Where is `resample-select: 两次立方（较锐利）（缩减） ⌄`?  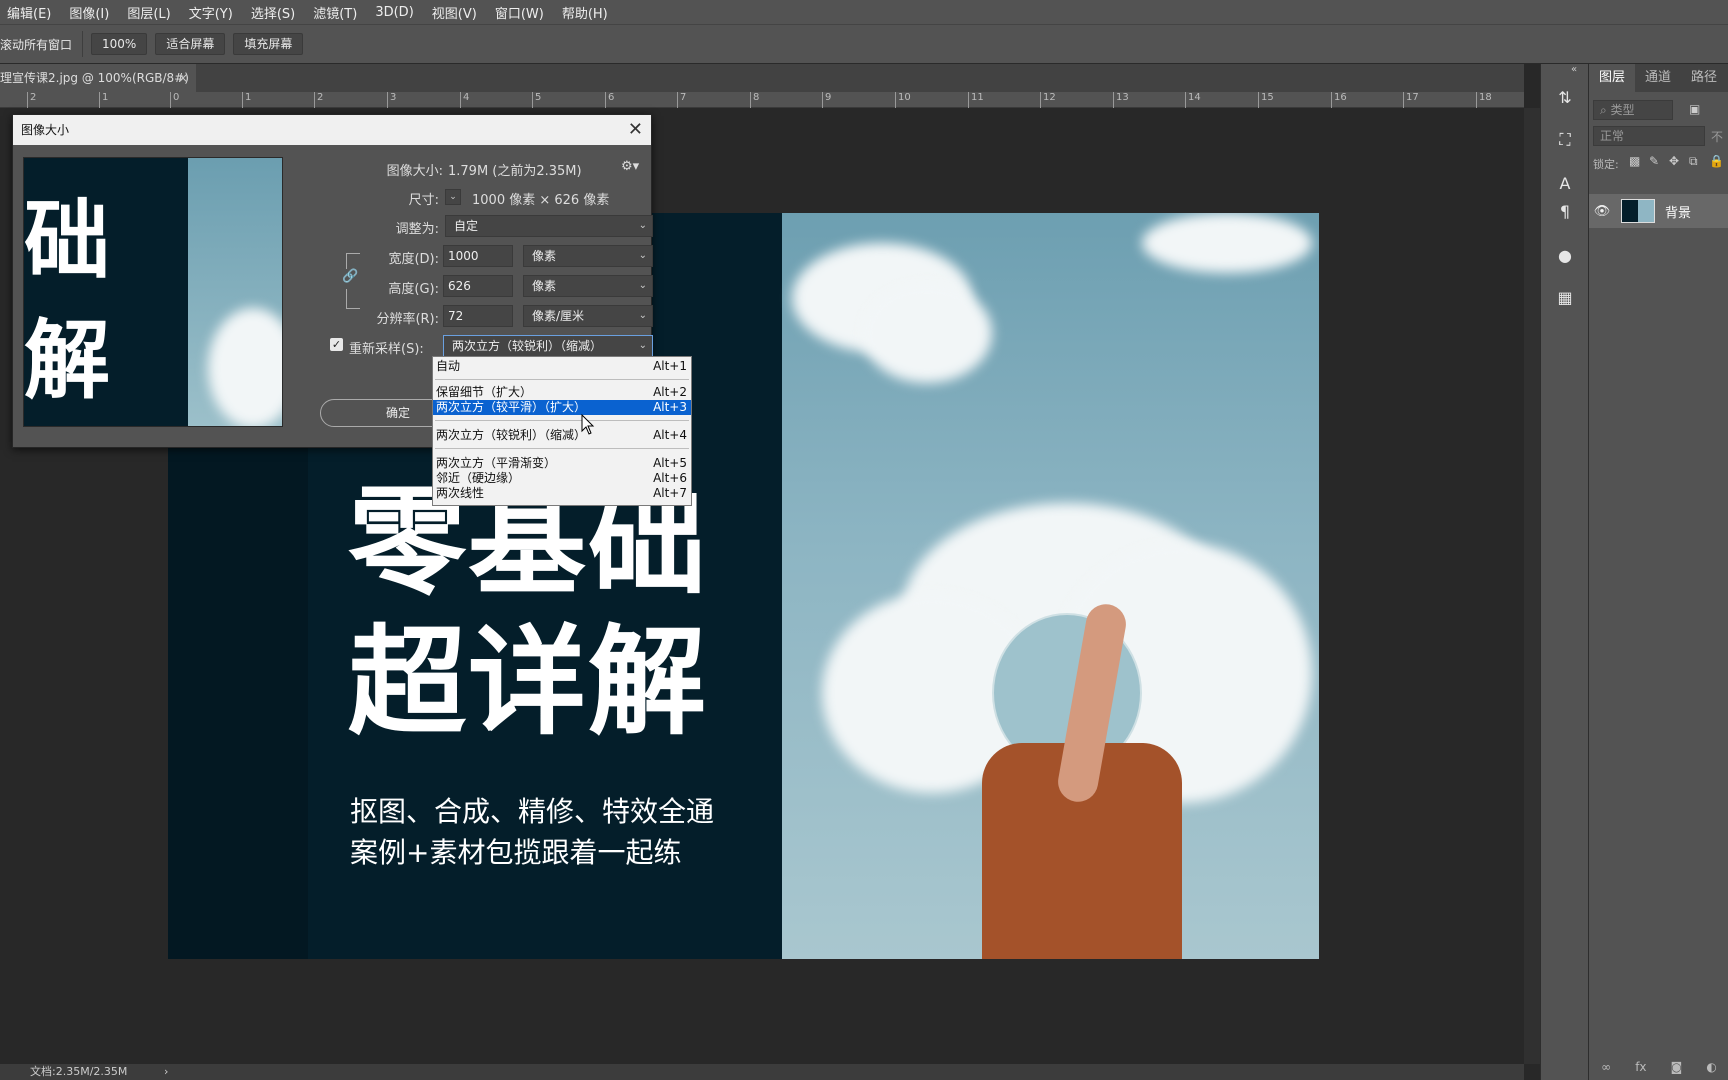 resample-select: 两次立方（较锐利）（缩减） ⌄ is located at coordinates (548, 346).